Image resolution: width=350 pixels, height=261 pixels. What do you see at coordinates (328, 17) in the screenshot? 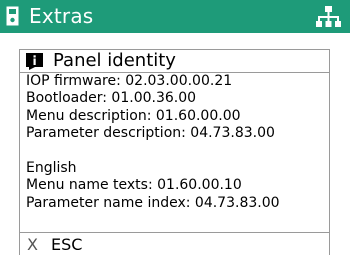
I see `network-icon` at bounding box center [328, 17].